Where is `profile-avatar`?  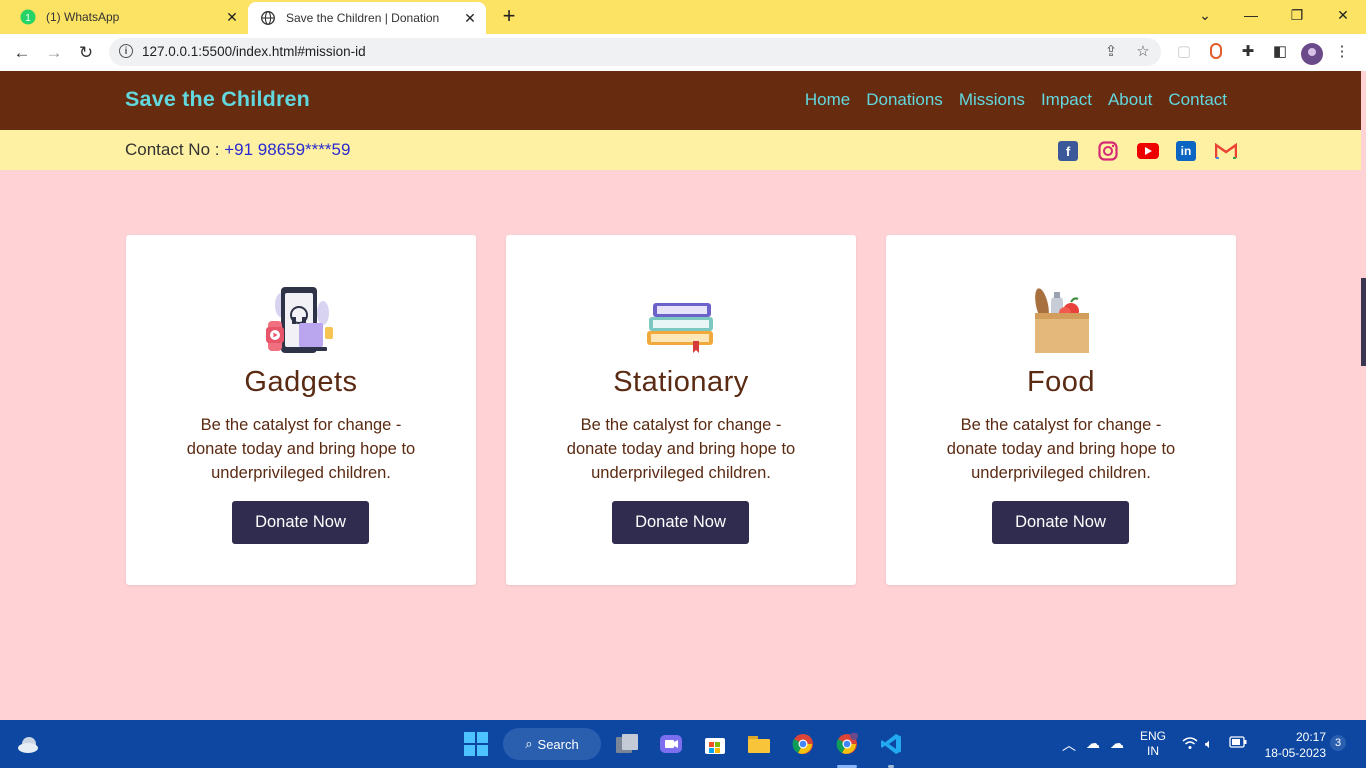
profile-avatar is located at coordinates (1312, 54).